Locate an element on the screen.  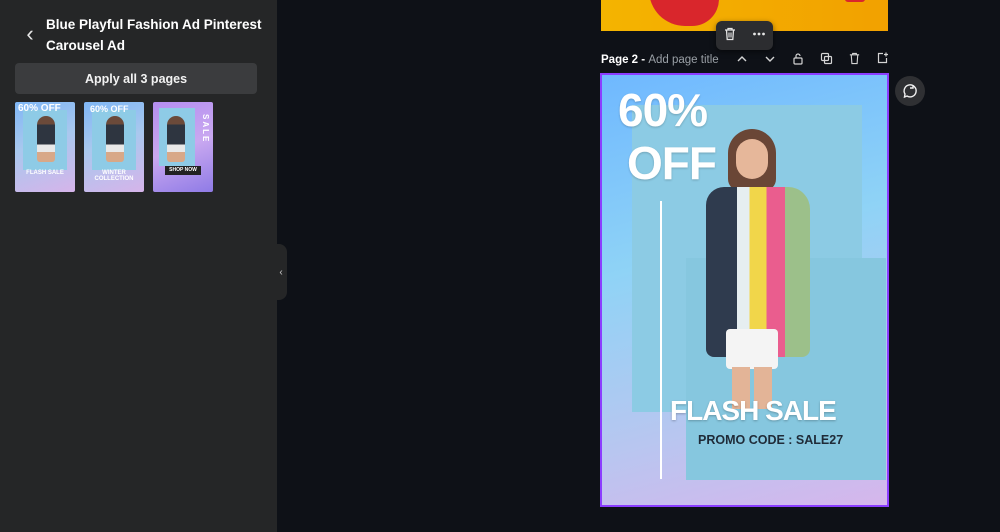
decorative-line is located at coordinates (661, 340).